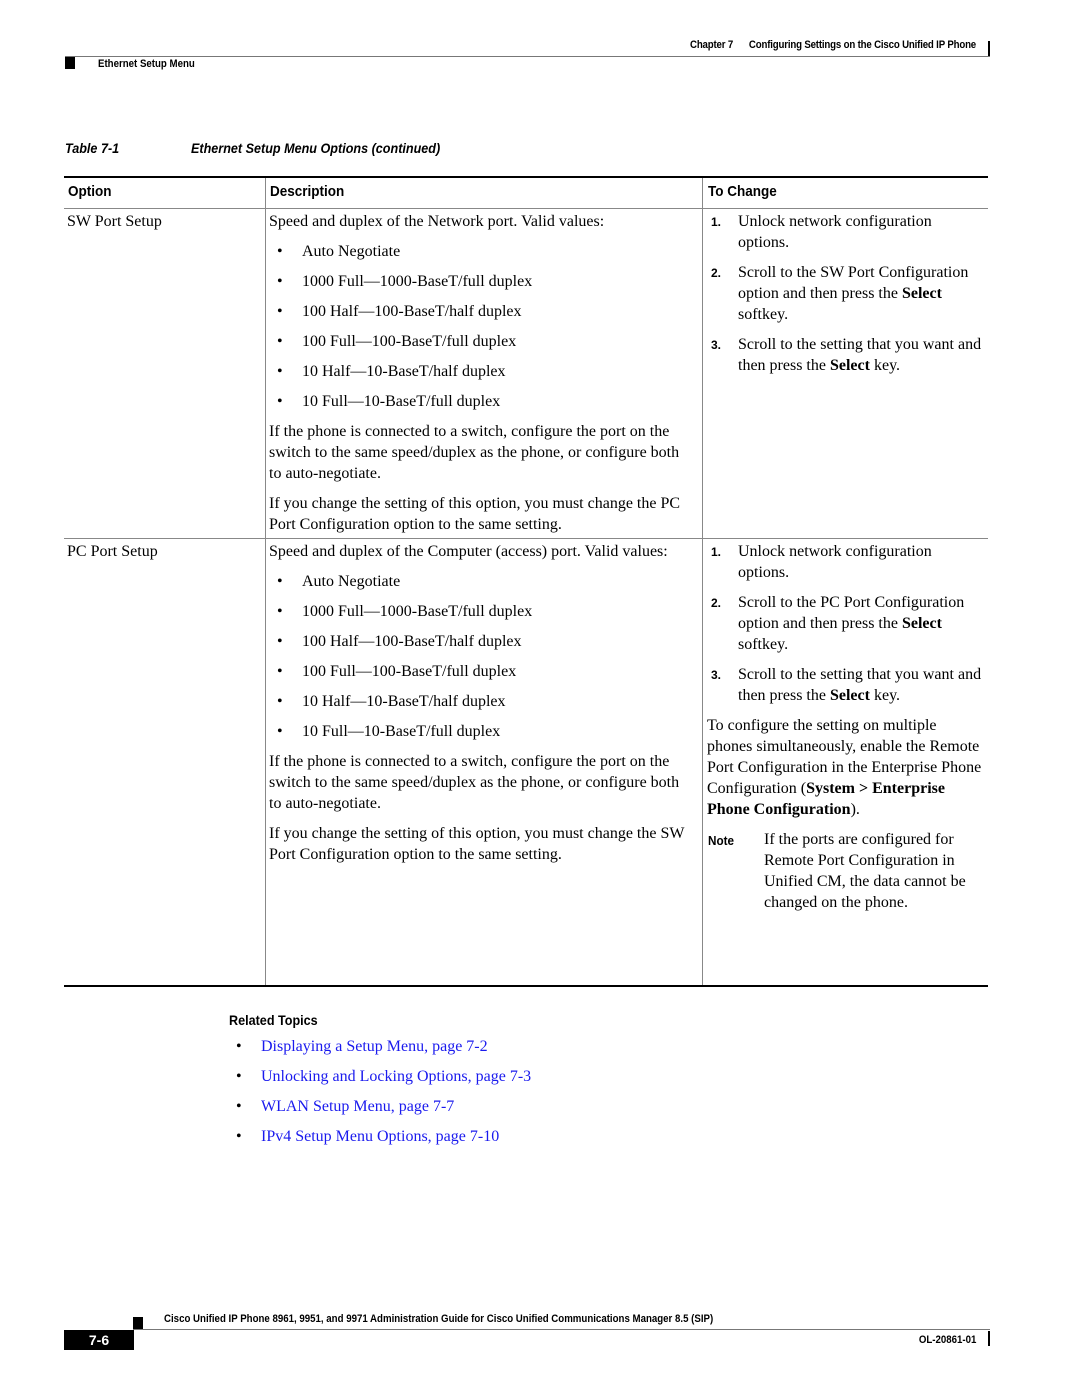 The height and width of the screenshot is (1397, 1080). What do you see at coordinates (947, 1340) in the screenshot?
I see `document-number: OL-20861-01` at bounding box center [947, 1340].